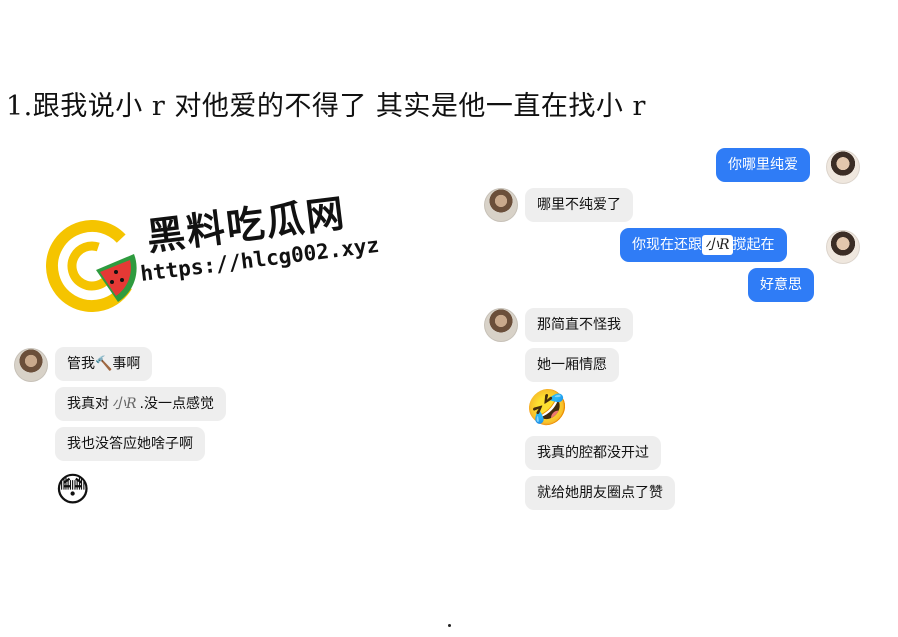  I want to click on message-bubble: 管我🔨事啊, so click(104, 364).